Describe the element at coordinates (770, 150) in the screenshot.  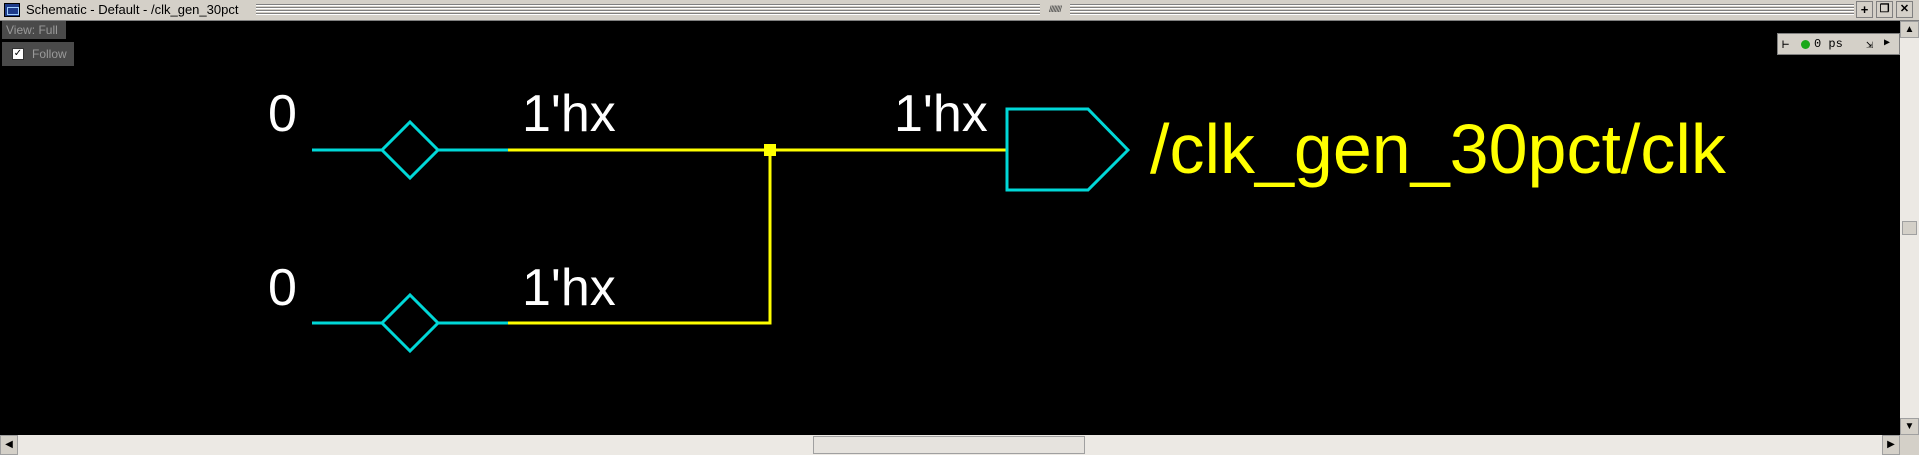
I see `junction-dot` at that location.